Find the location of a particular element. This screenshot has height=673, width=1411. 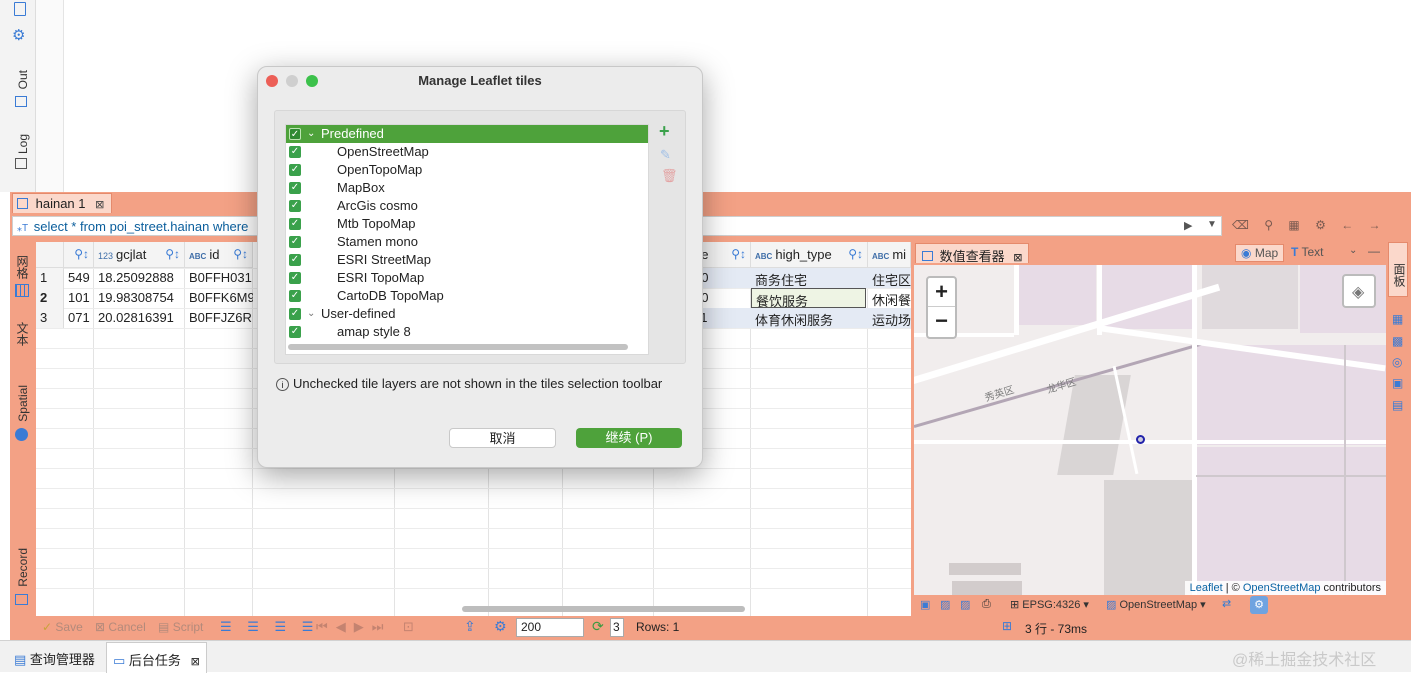

gear-icon: ⚙ is located at coordinates (18, 35).